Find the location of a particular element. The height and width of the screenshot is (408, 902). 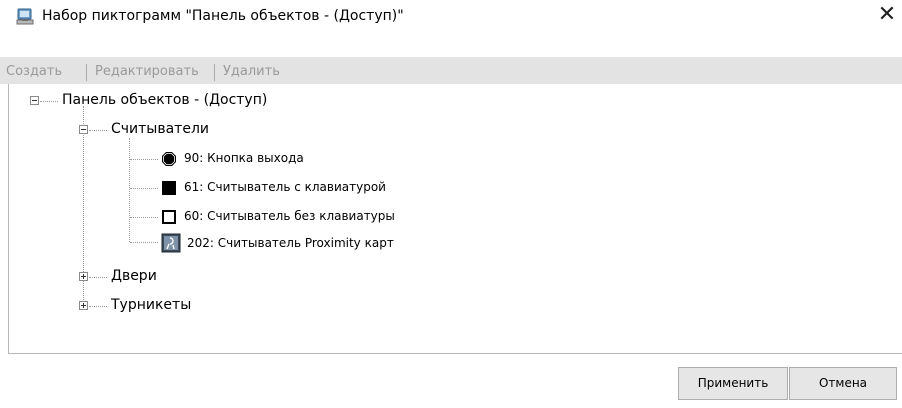

group-turnstiles-expand-toggle is located at coordinates (83, 305).